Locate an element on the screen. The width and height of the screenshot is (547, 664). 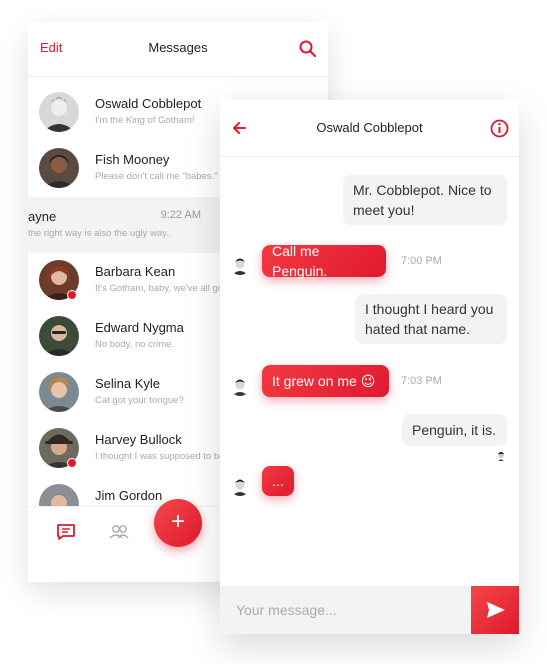
conversation-name: Harvey Bullock is located at coordinates (138, 439).